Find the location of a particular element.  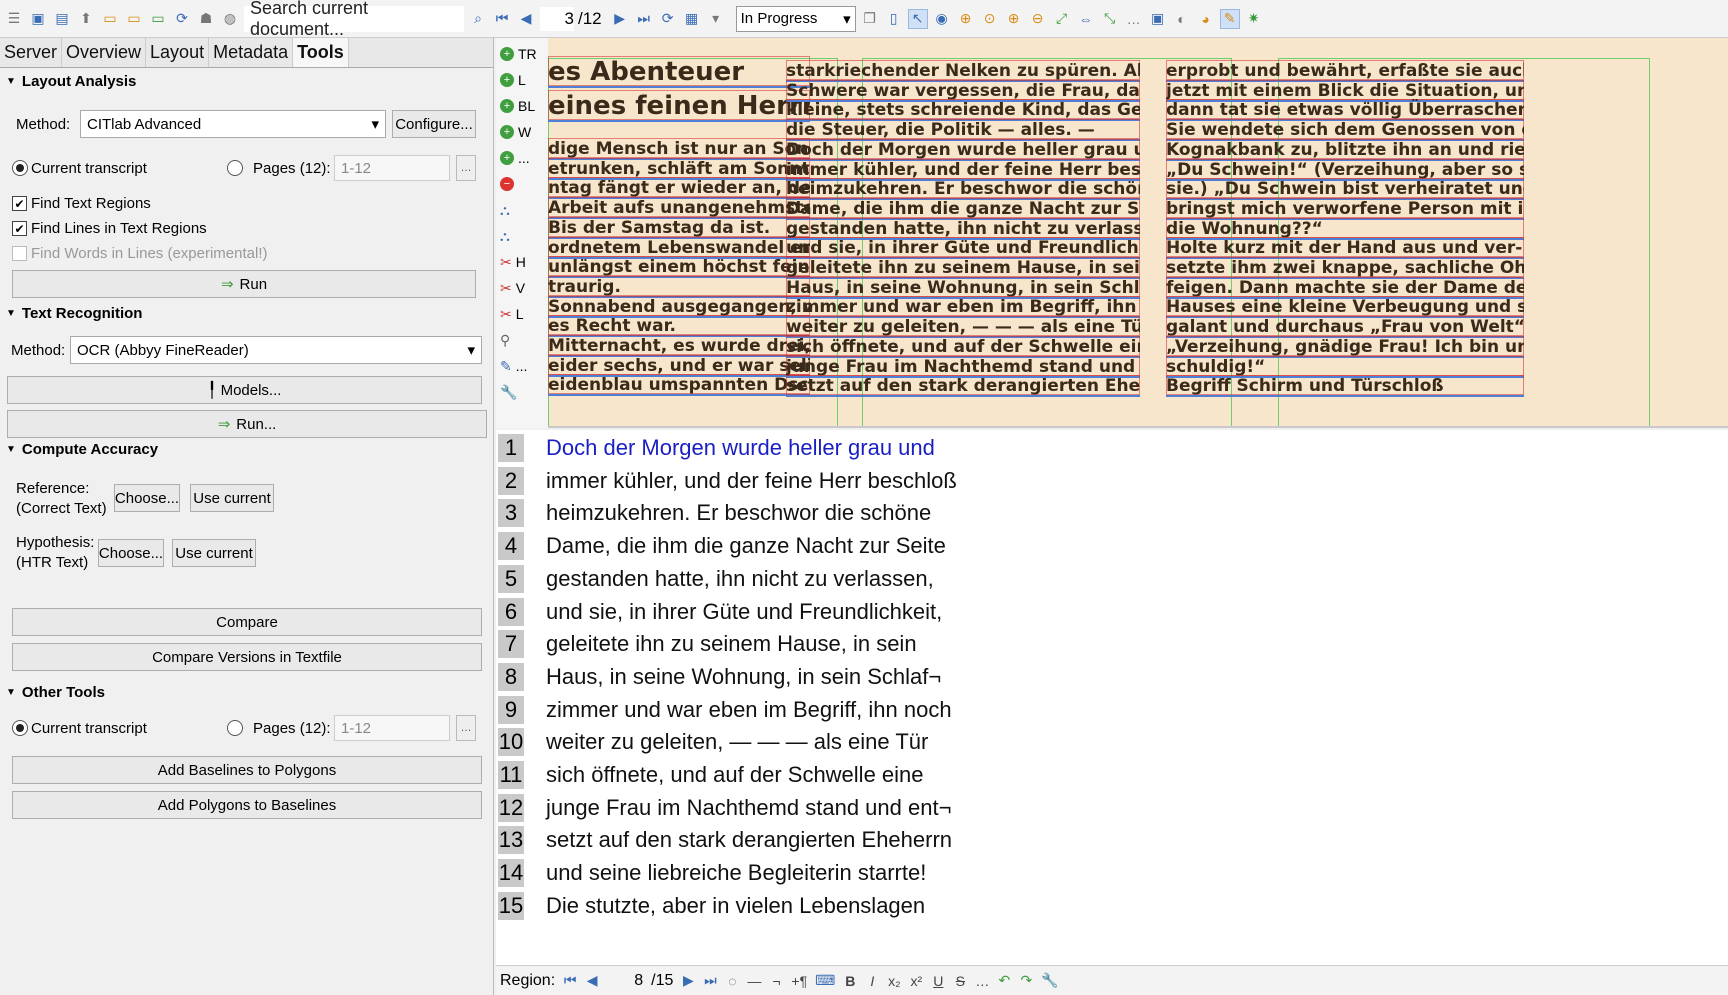

region-number-input: 8 is located at coordinates (625, 981).